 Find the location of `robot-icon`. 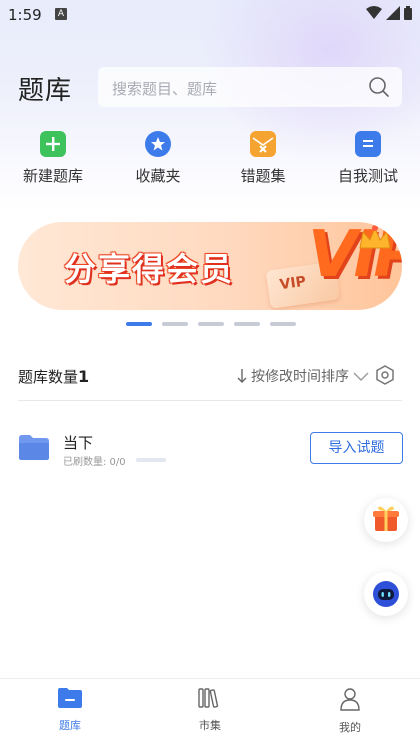

robot-icon is located at coordinates (386, 594).